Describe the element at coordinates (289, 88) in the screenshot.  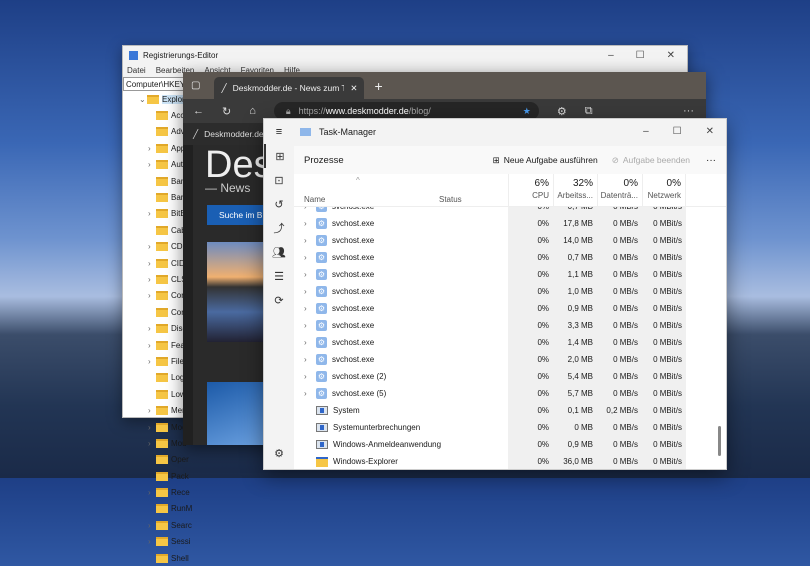
I see `browser-tab: ╱ Deskmodder.de - News zum The ✕` at that location.